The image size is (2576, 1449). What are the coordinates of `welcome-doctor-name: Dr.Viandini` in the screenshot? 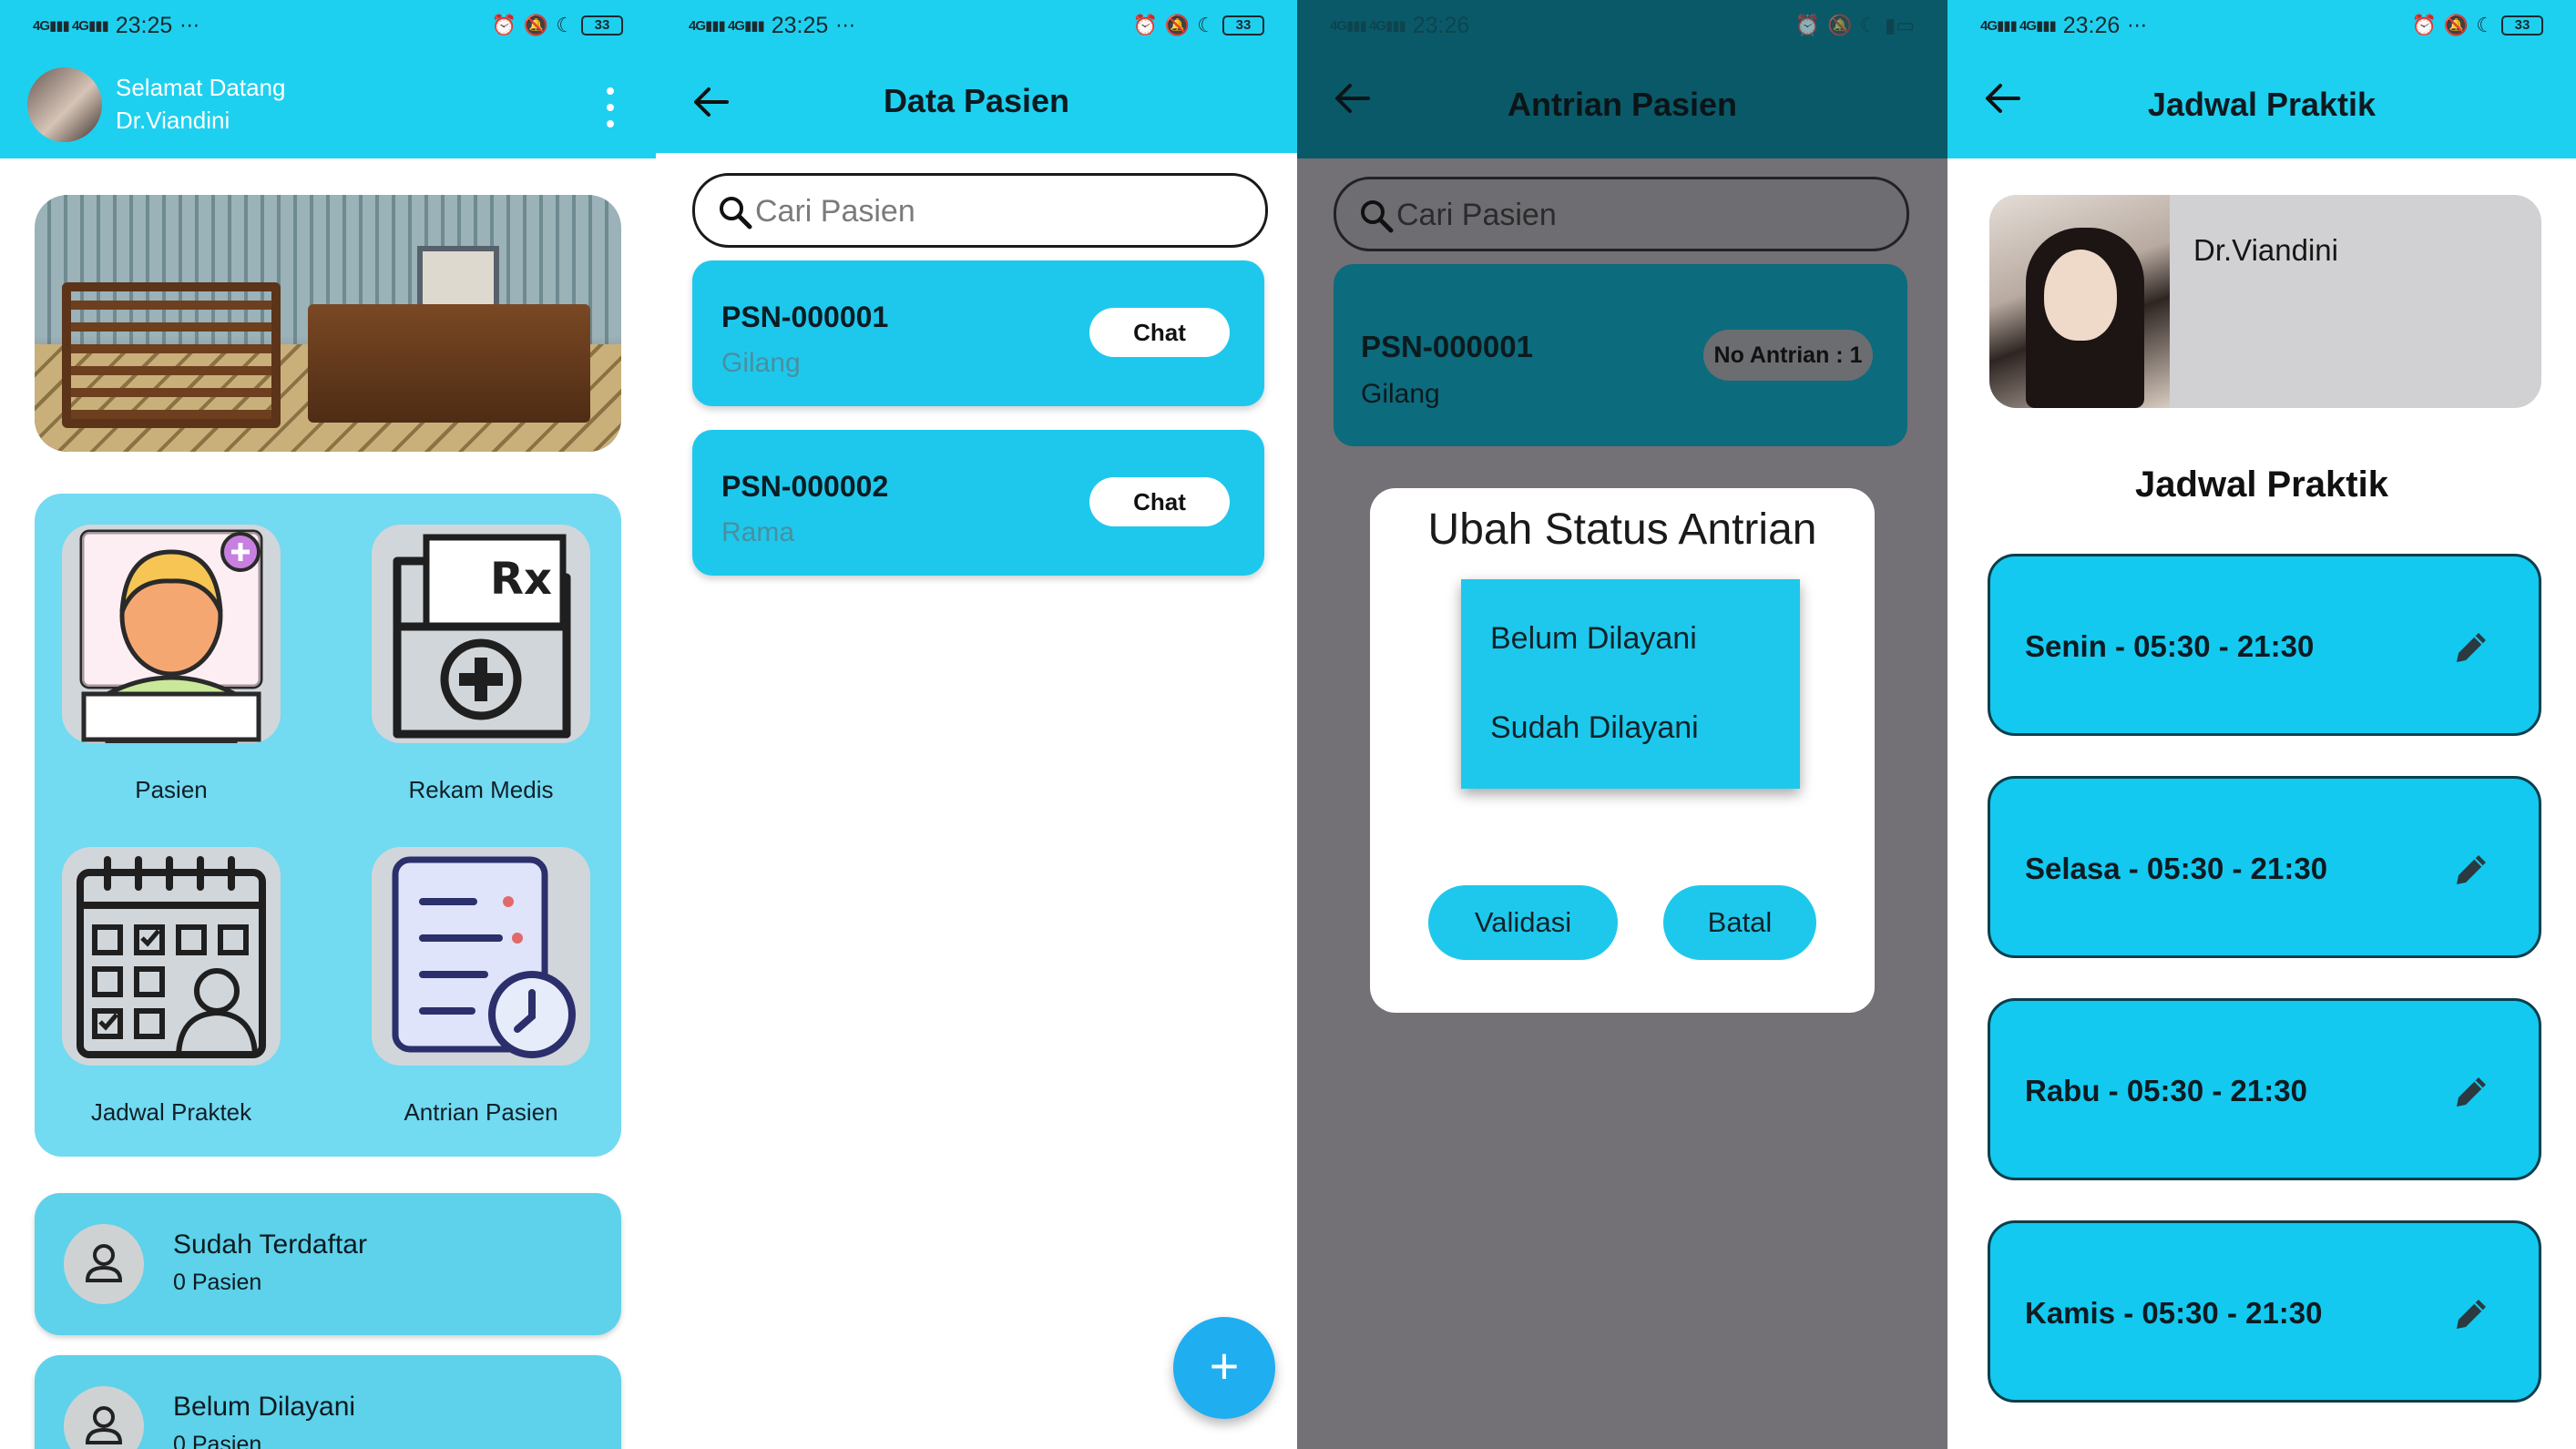 It's located at (173, 121).